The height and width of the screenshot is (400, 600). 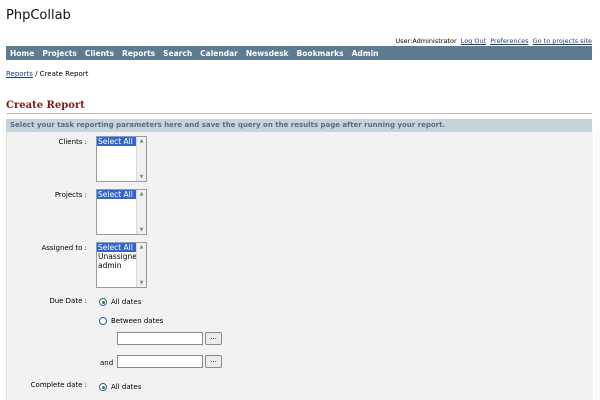 What do you see at coordinates (58, 385) in the screenshot?
I see `complete-date-label: Complete date :` at bounding box center [58, 385].